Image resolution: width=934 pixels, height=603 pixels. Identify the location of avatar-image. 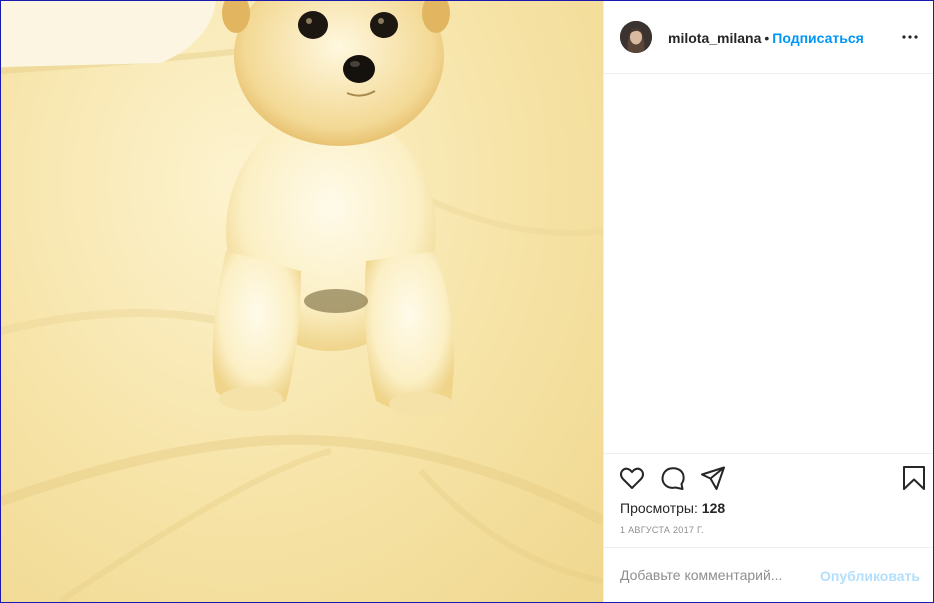
(636, 37).